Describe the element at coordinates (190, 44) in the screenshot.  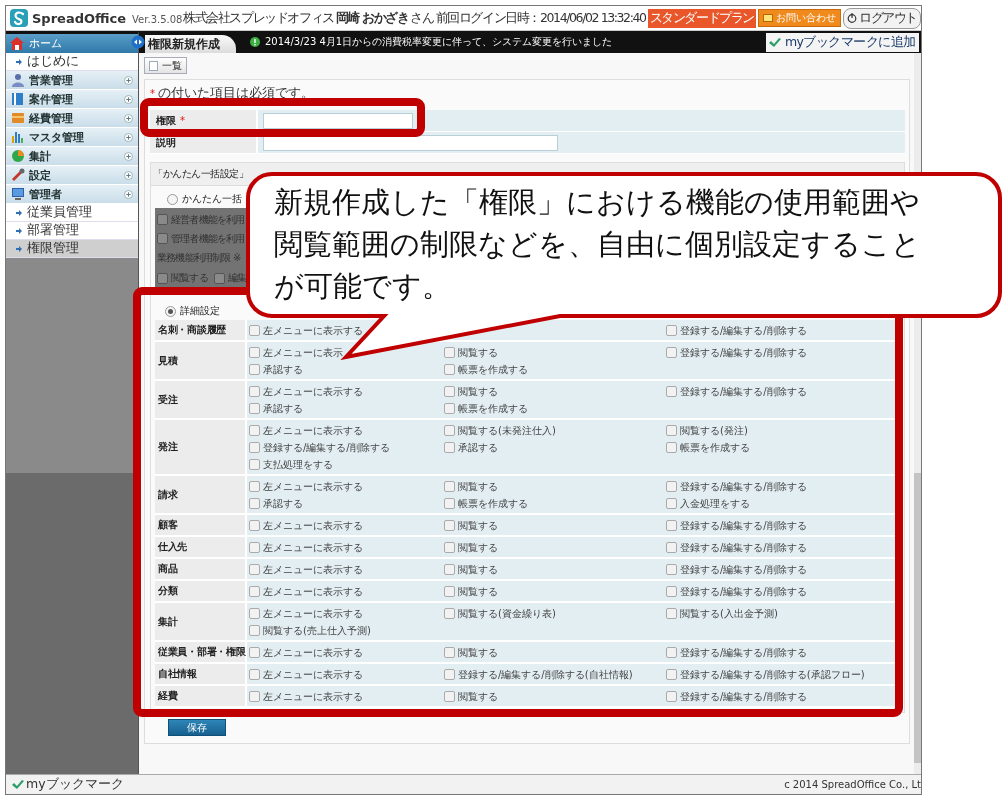
I see `page-tab: 権限新規作成` at that location.